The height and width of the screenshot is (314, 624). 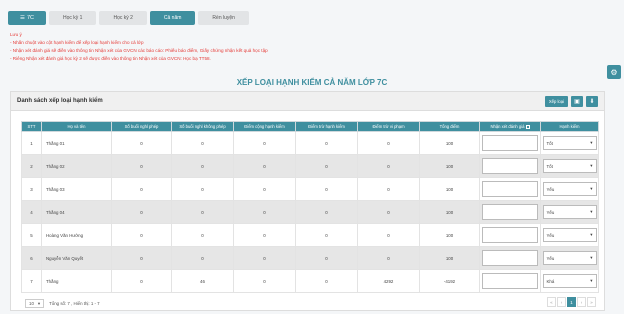 What do you see at coordinates (581, 302) in the screenshot?
I see `next-page-button: ›` at bounding box center [581, 302].